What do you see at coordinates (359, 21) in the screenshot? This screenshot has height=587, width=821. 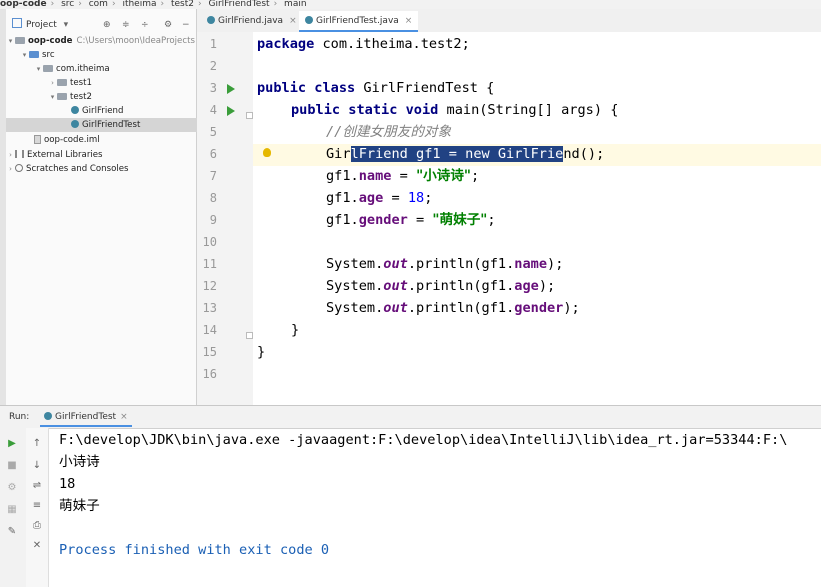 I see `tab-girlfriendtest-java: GirlFriendTest.java ×` at bounding box center [359, 21].